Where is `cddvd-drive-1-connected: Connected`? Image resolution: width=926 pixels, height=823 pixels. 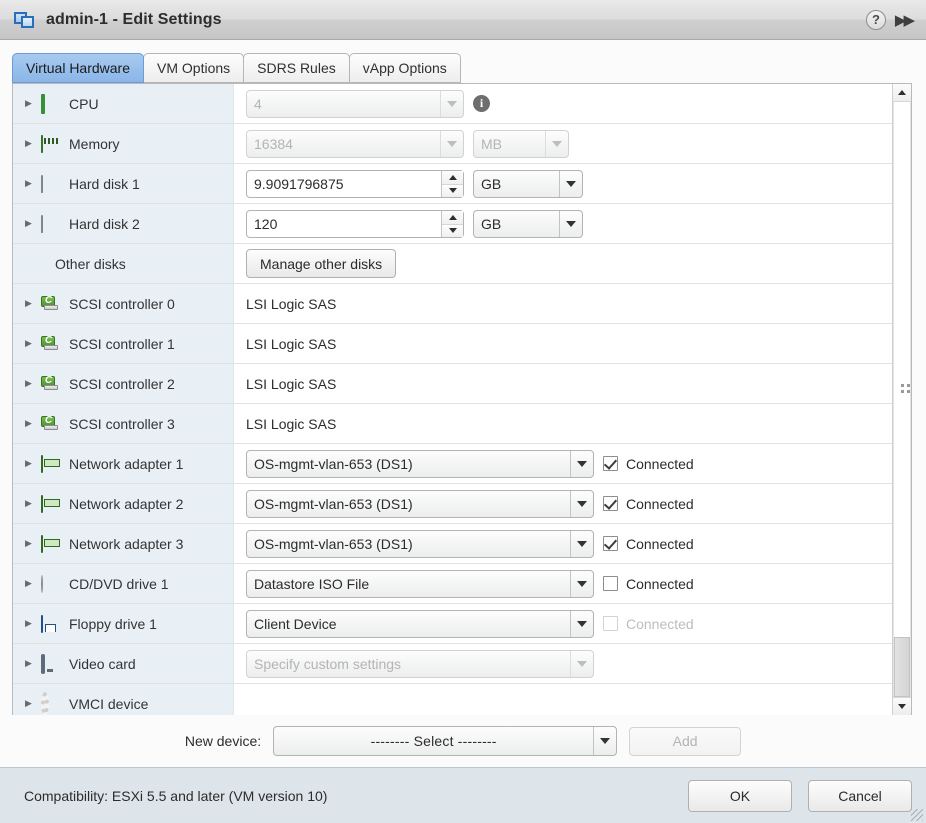 cddvd-drive-1-connected: Connected is located at coordinates (648, 584).